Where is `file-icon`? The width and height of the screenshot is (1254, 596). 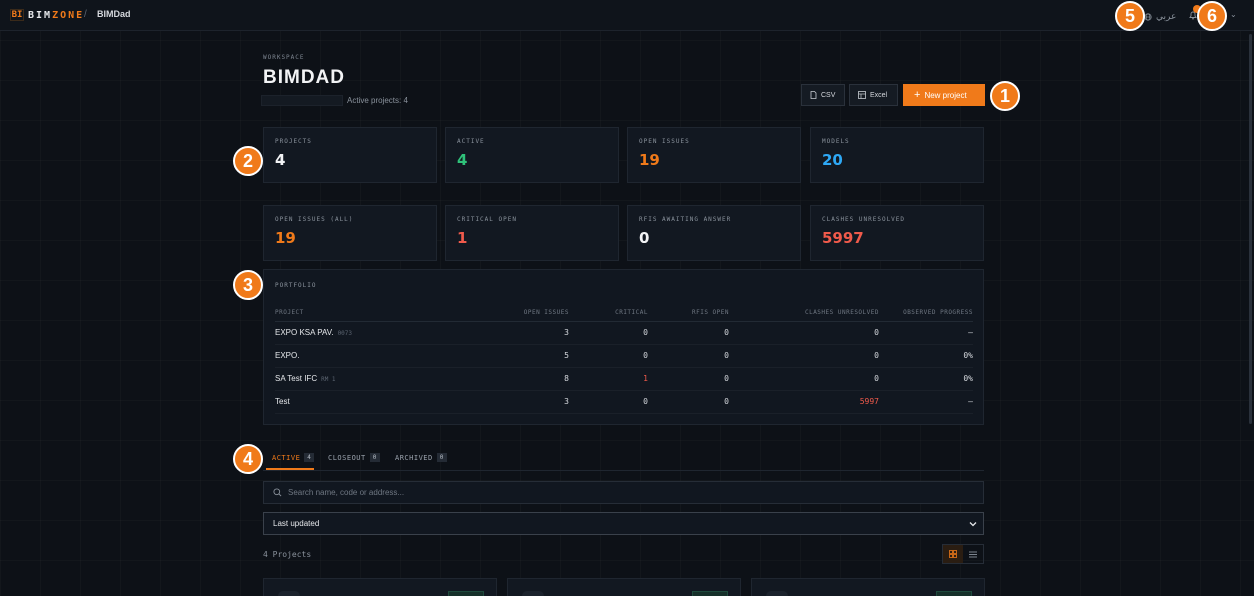
file-icon is located at coordinates (813, 95).